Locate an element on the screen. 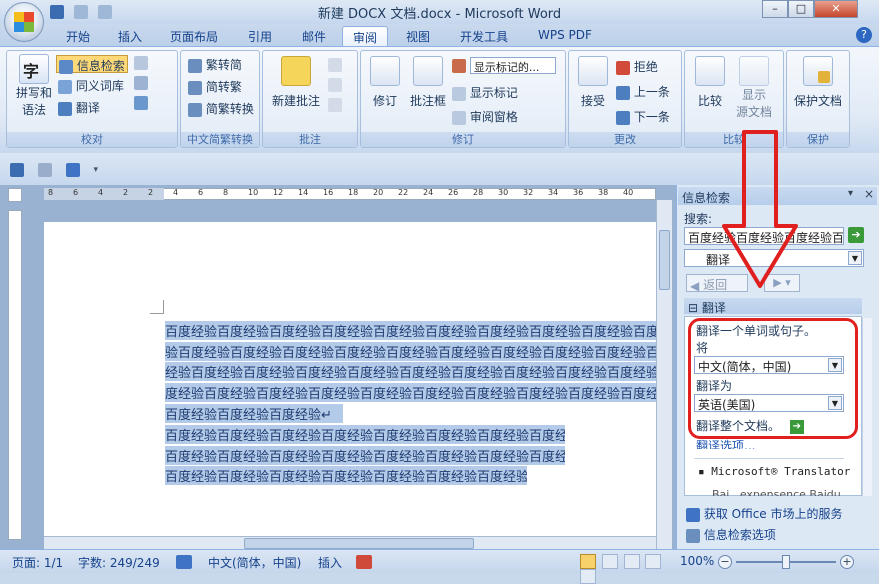  maximize-button: □ is located at coordinates (801, 9).